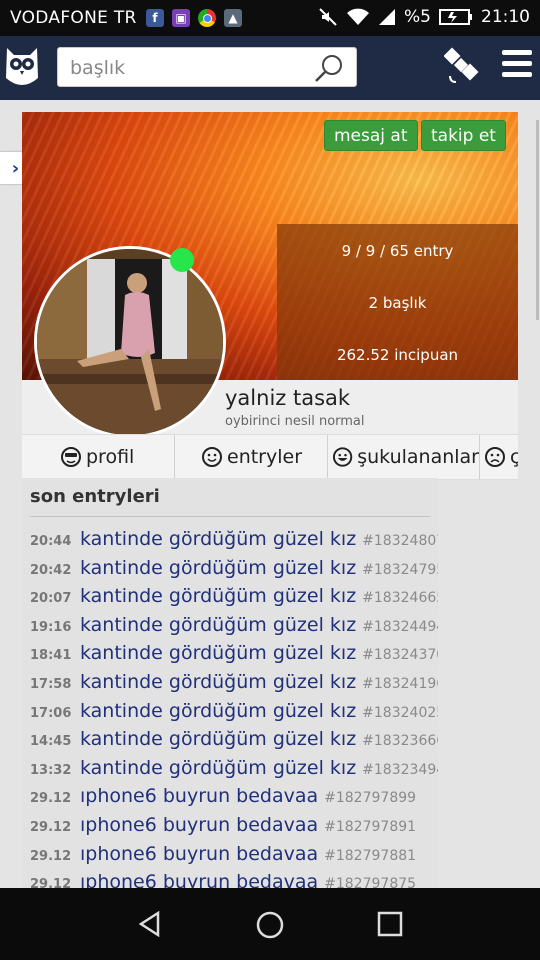 The height and width of the screenshot is (960, 540). Describe the element at coordinates (537, 220) in the screenshot. I see `scrollbar` at that location.